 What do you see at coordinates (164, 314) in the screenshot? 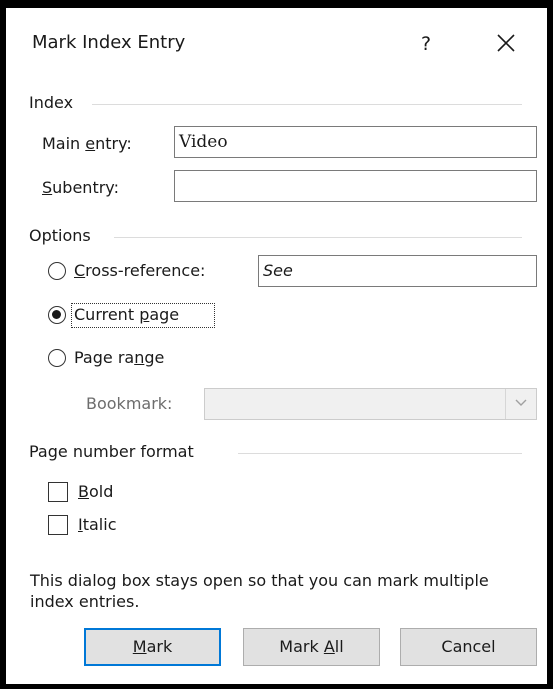
I see `current-page-label-rest: age` at bounding box center [164, 314].